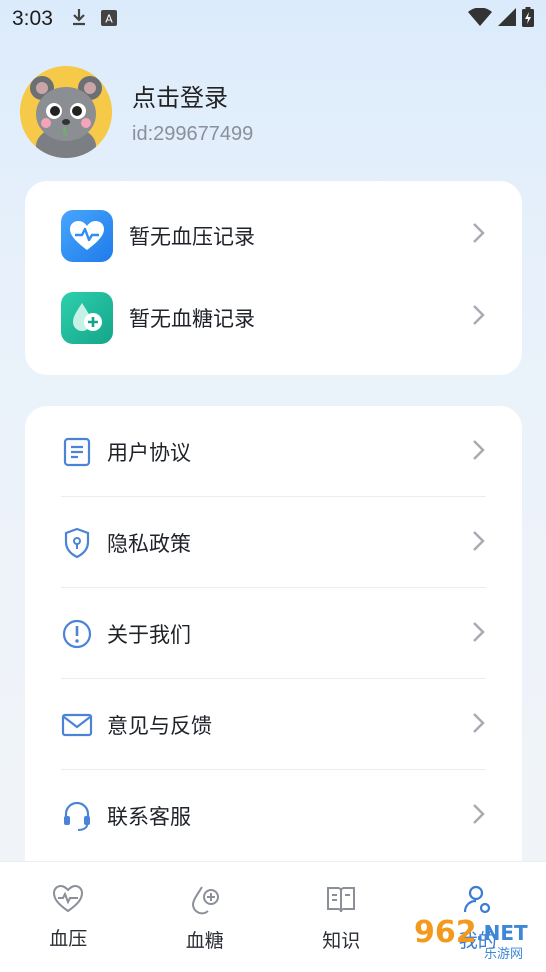 This screenshot has width=546, height=972. I want to click on watermark-logo: 962 .NET 乐游网, so click(475, 940).